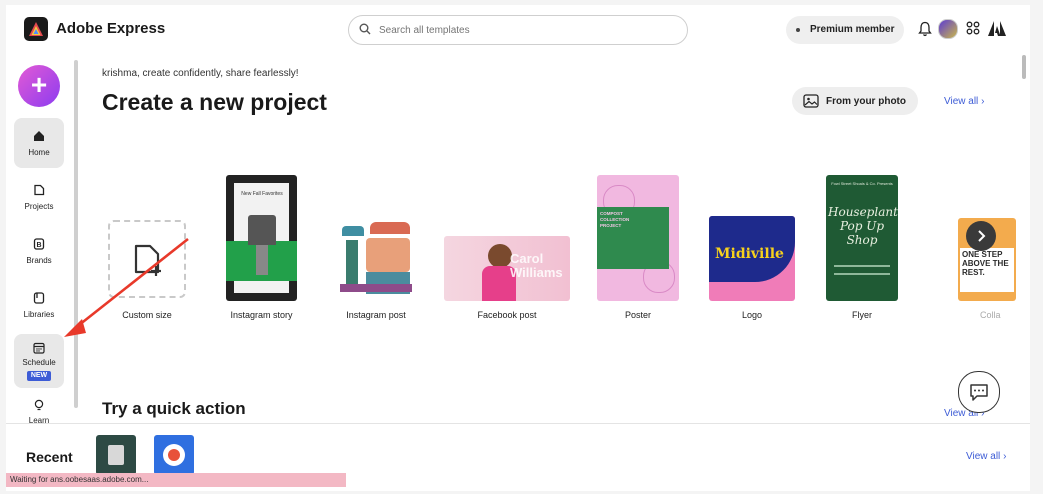  Describe the element at coordinates (214, 102) in the screenshot. I see `page-title: Create a new project` at that location.